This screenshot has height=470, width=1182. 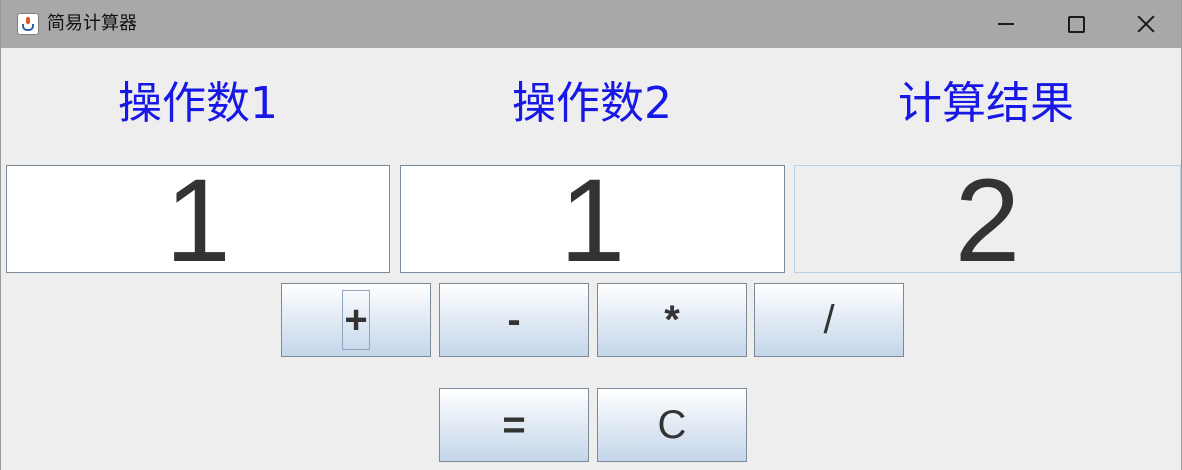 What do you see at coordinates (829, 320) in the screenshot?
I see `divide-button: /` at bounding box center [829, 320].